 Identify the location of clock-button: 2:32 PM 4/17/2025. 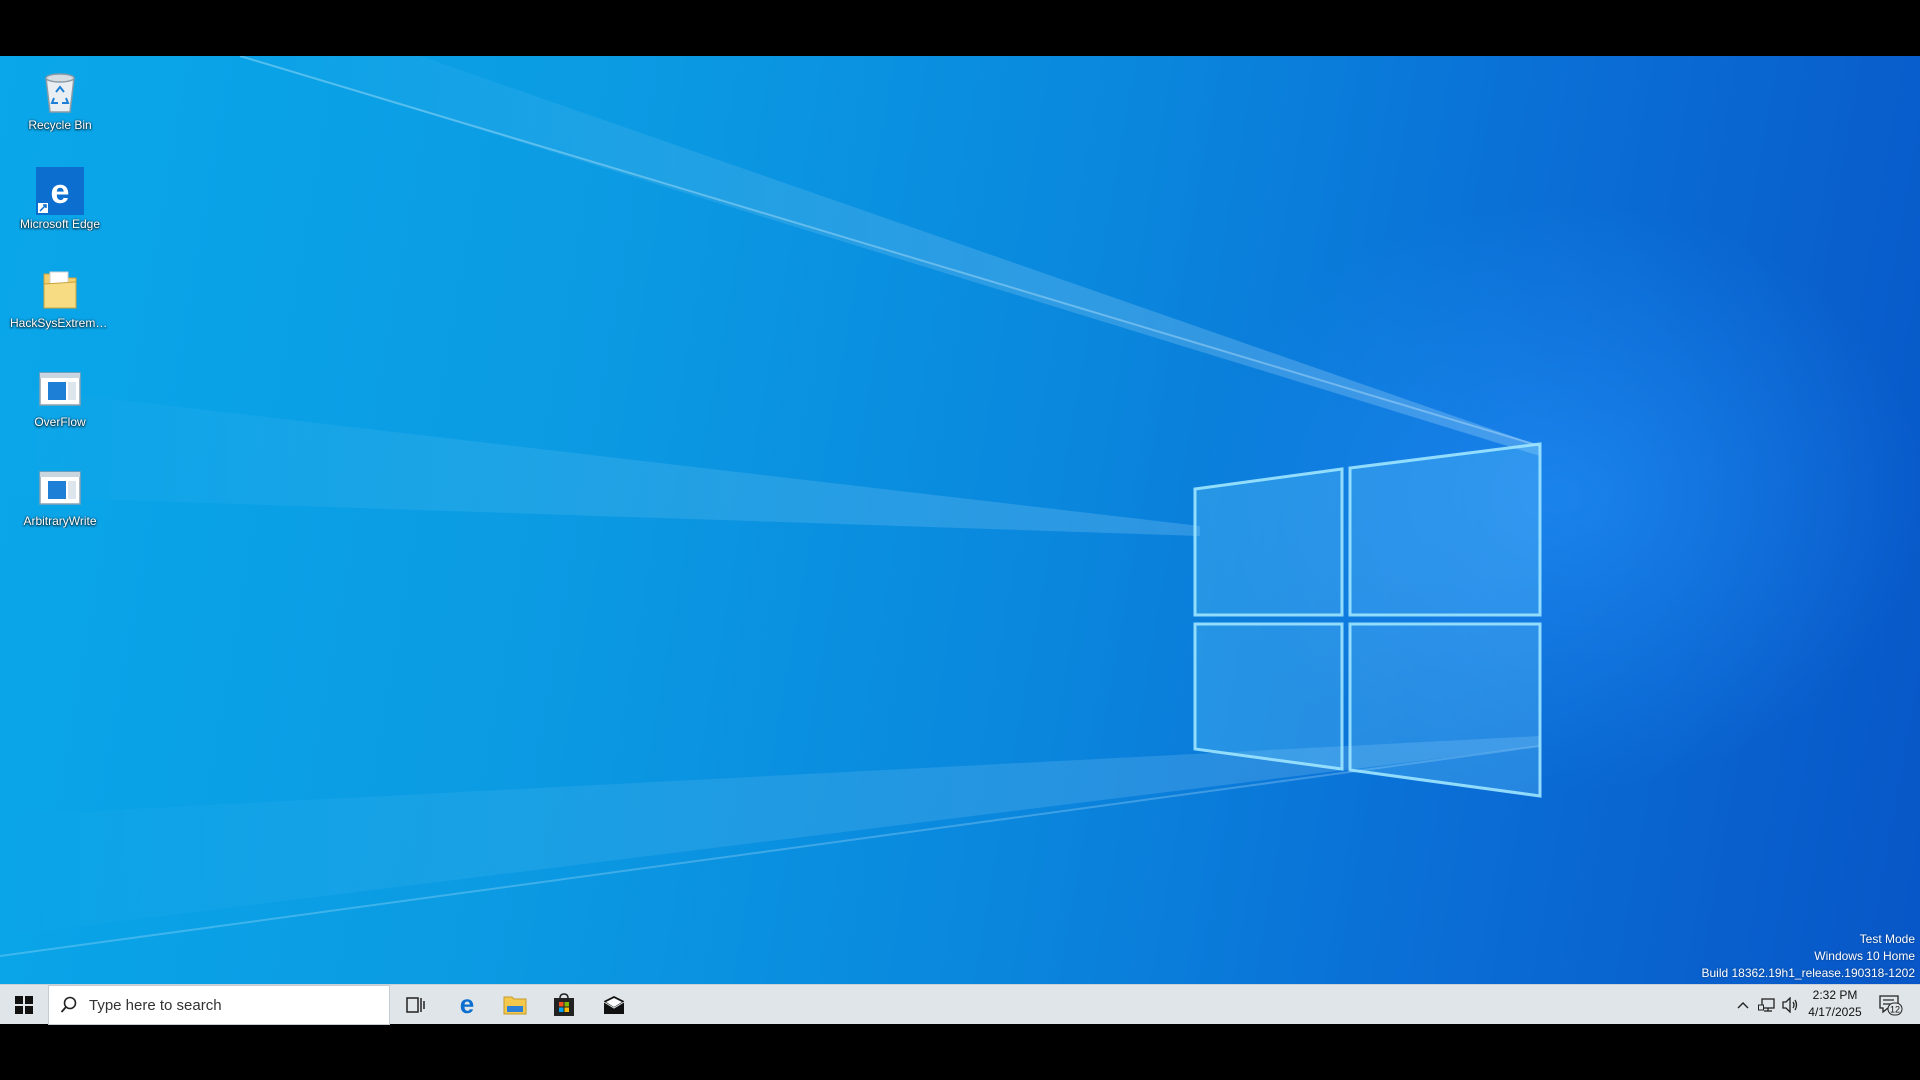
(1835, 1004).